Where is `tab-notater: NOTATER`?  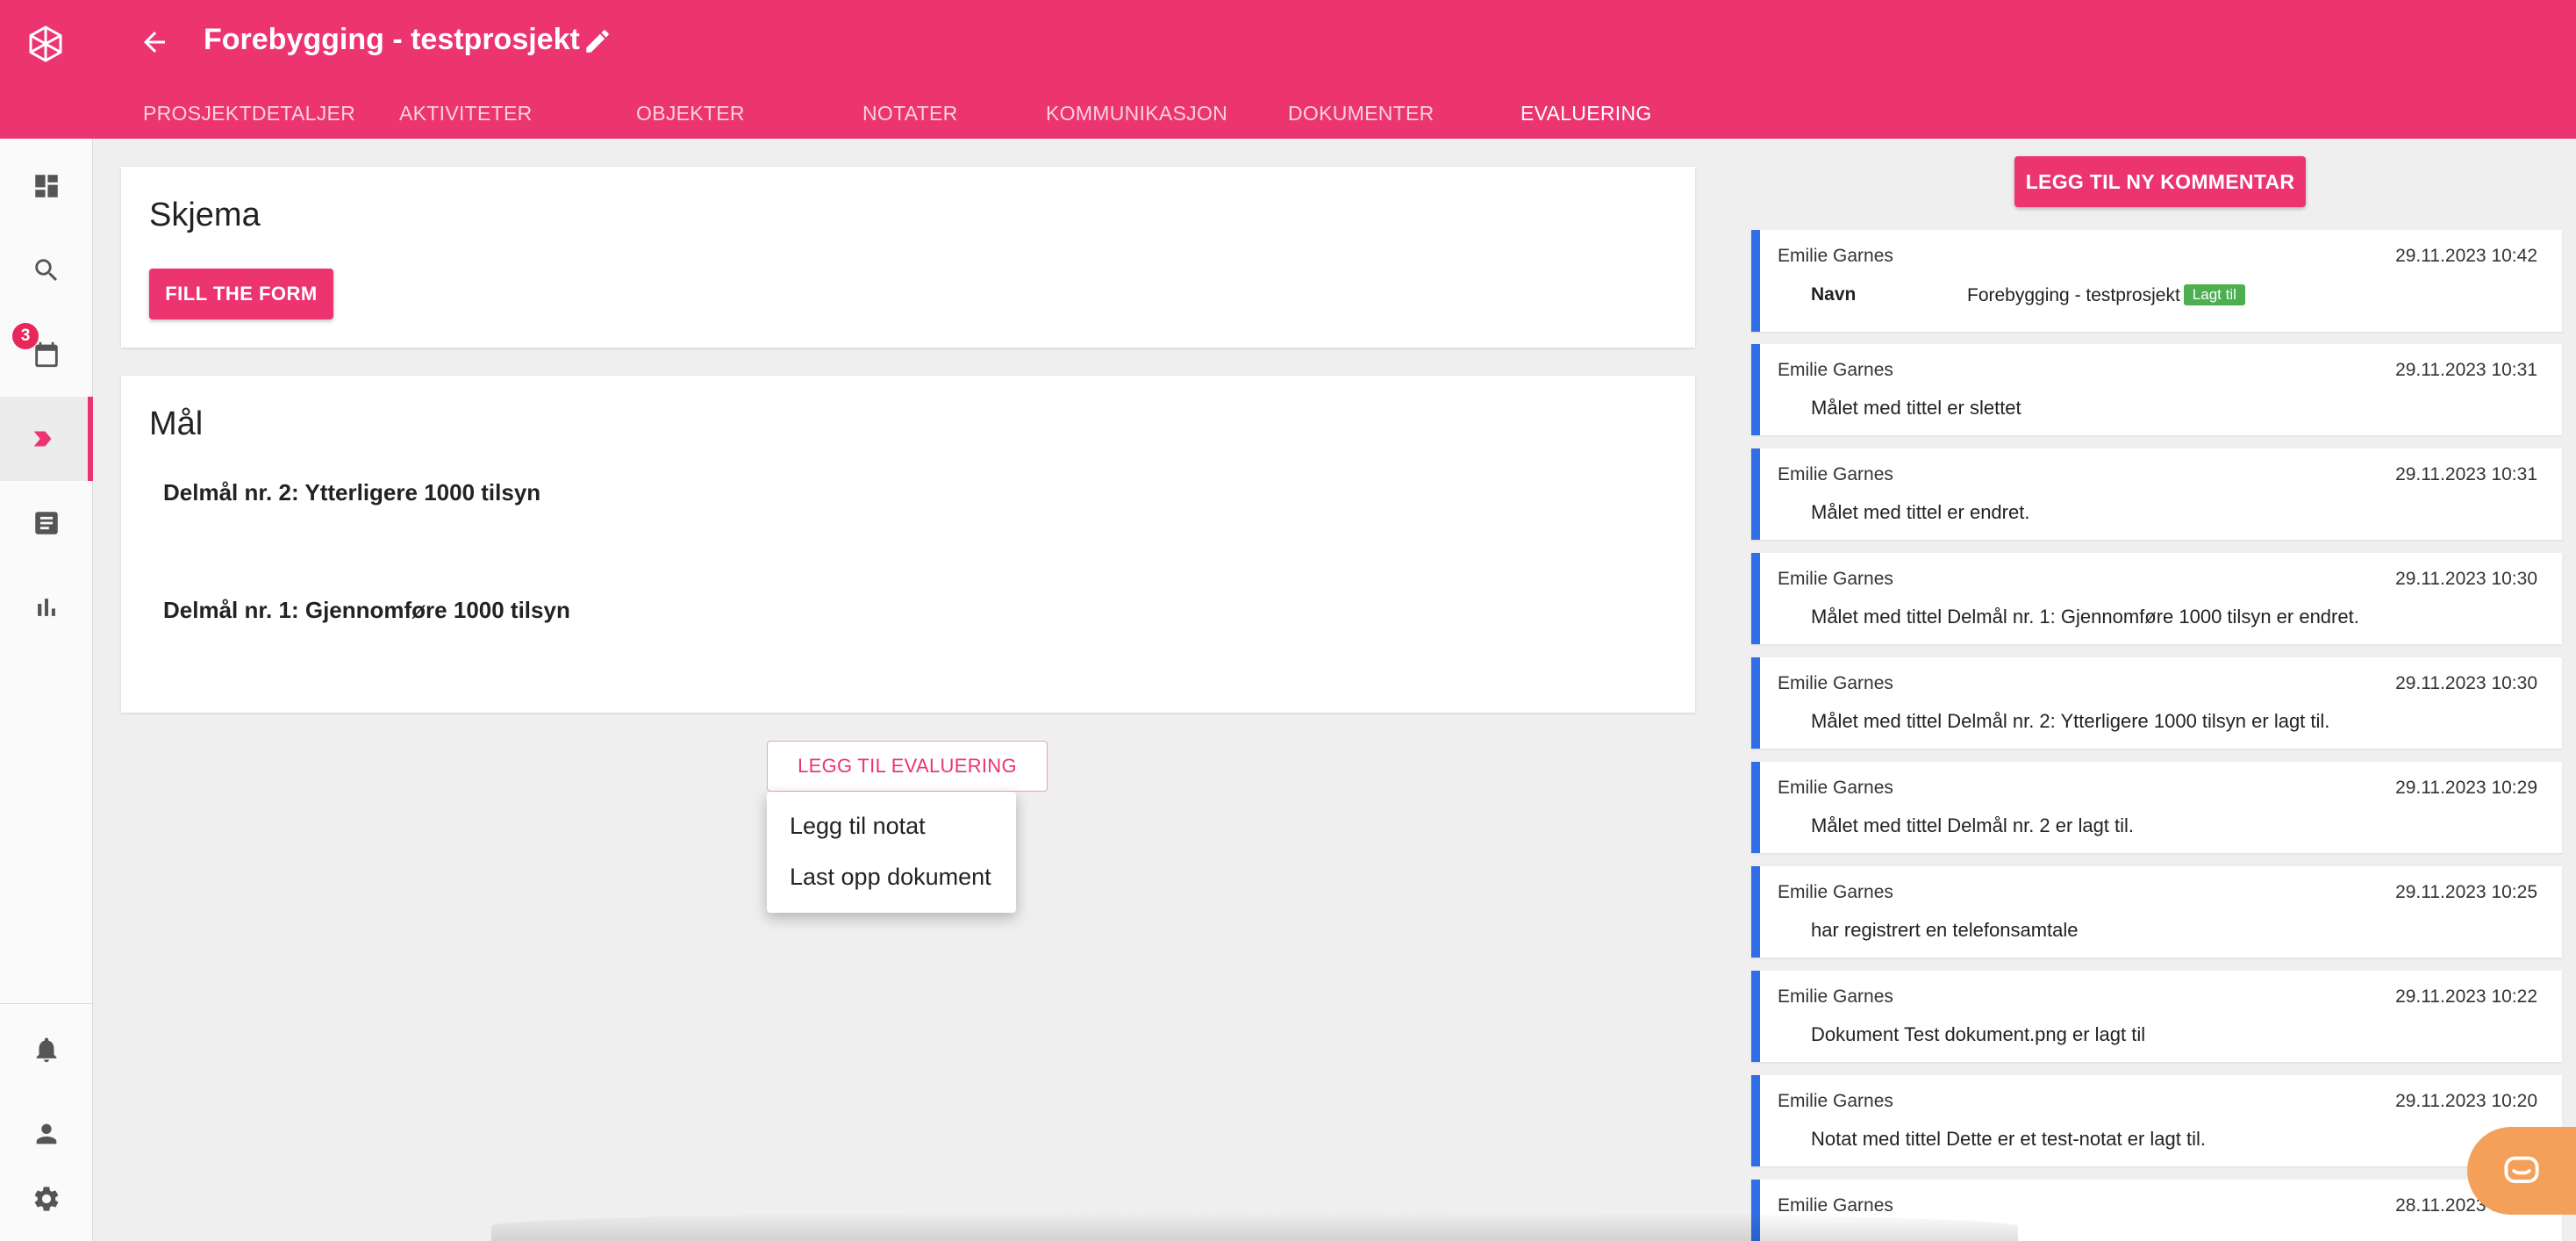
tab-notater: NOTATER is located at coordinates (910, 114).